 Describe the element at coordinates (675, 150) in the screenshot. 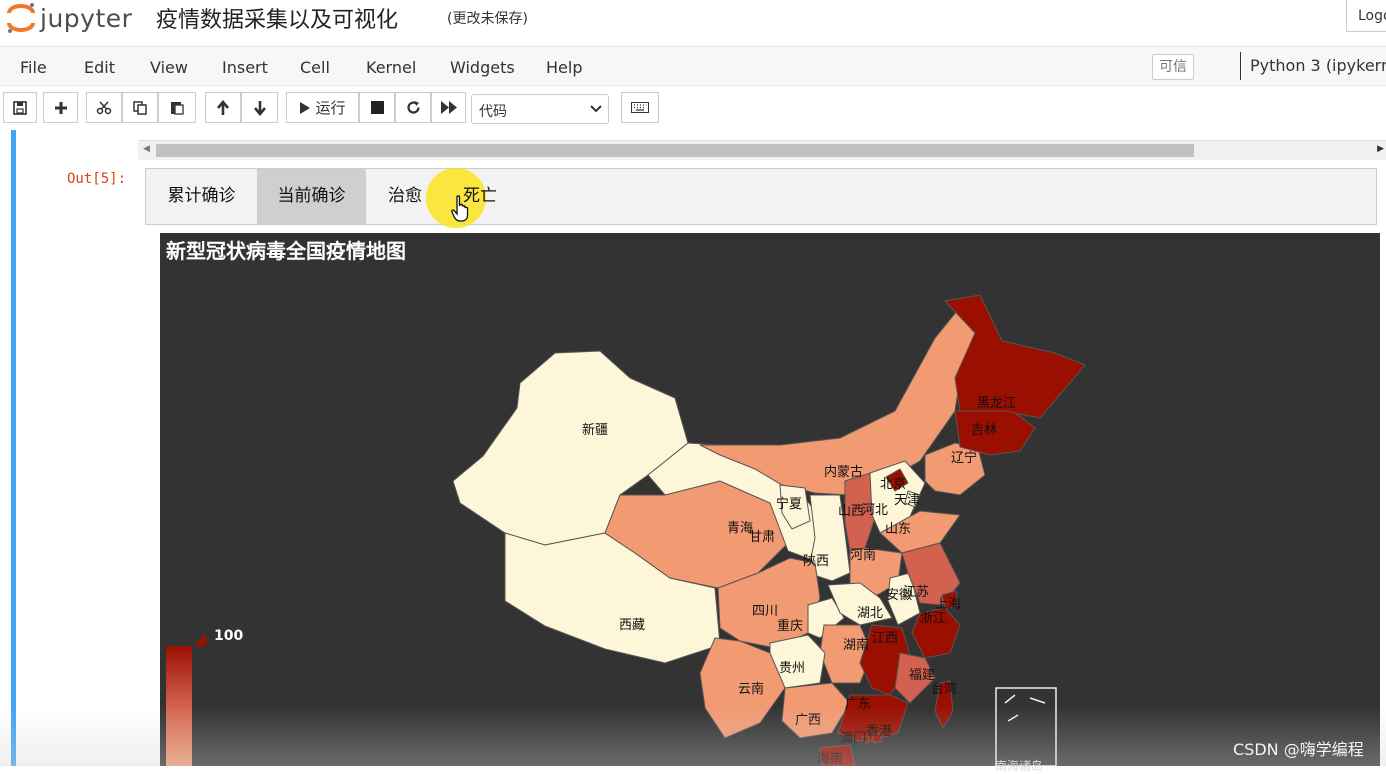

I see `scrollbar-thumb` at that location.